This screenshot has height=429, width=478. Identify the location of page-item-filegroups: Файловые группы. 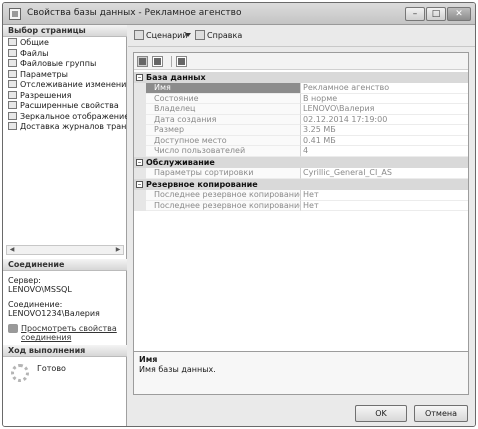
(67, 64).